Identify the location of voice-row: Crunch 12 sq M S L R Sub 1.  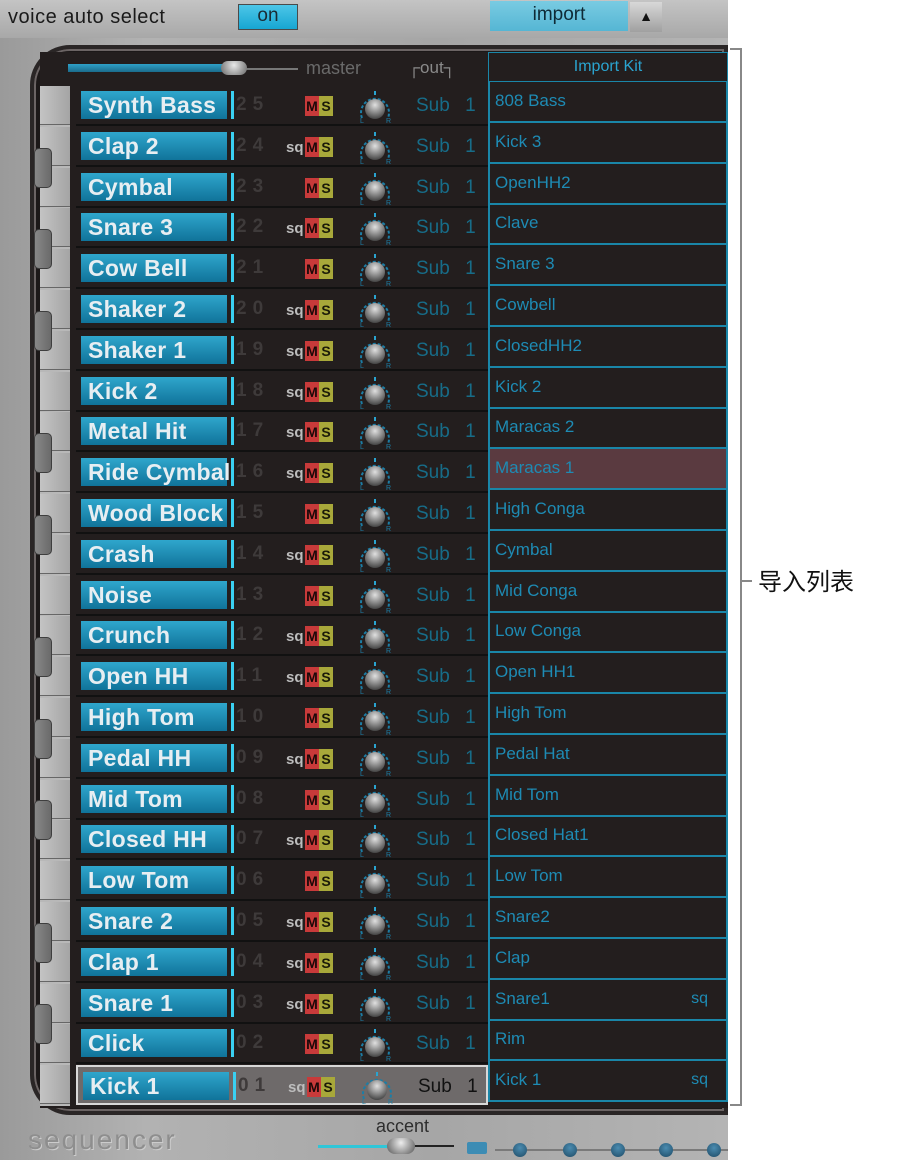
(282, 636).